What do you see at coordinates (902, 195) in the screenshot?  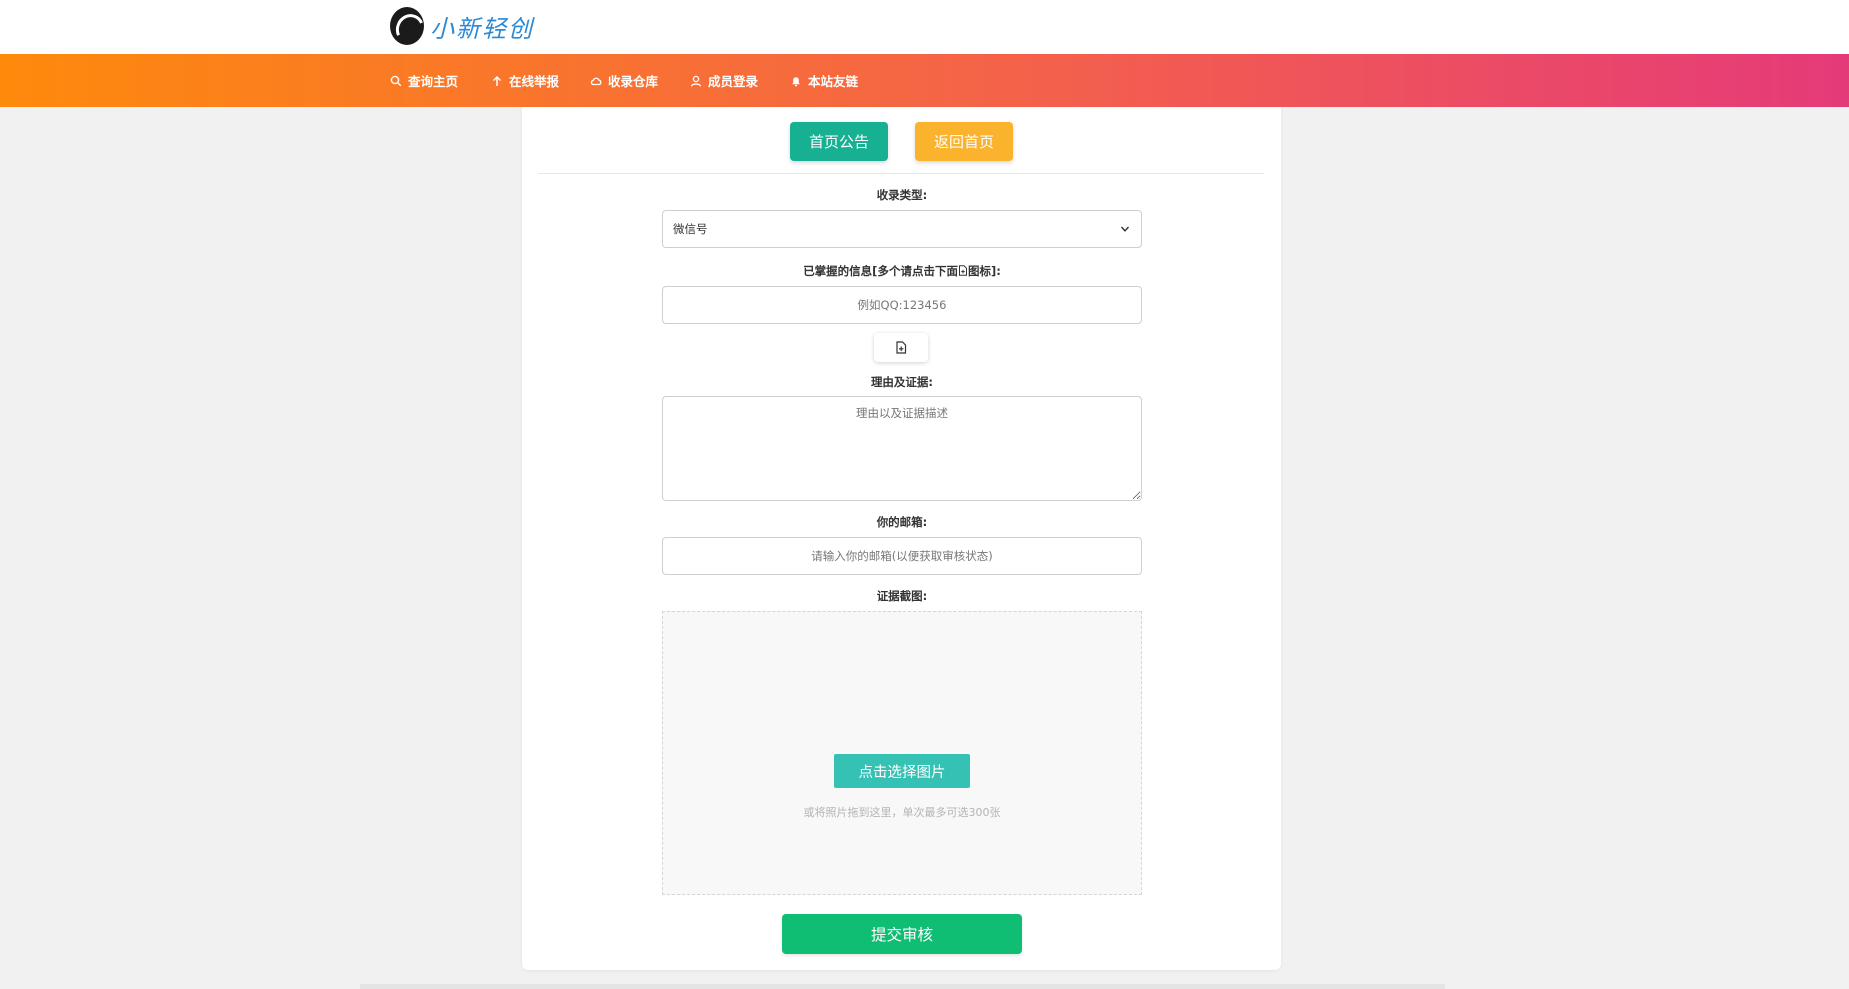 I see `type-label: 收录类型:` at bounding box center [902, 195].